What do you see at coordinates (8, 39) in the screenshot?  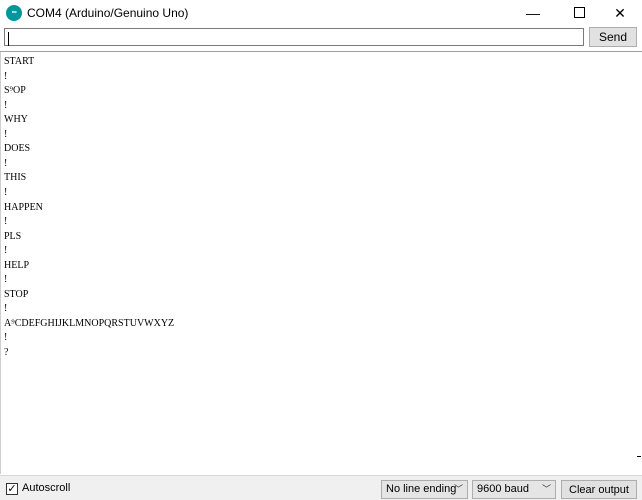 I see `text-caret` at bounding box center [8, 39].